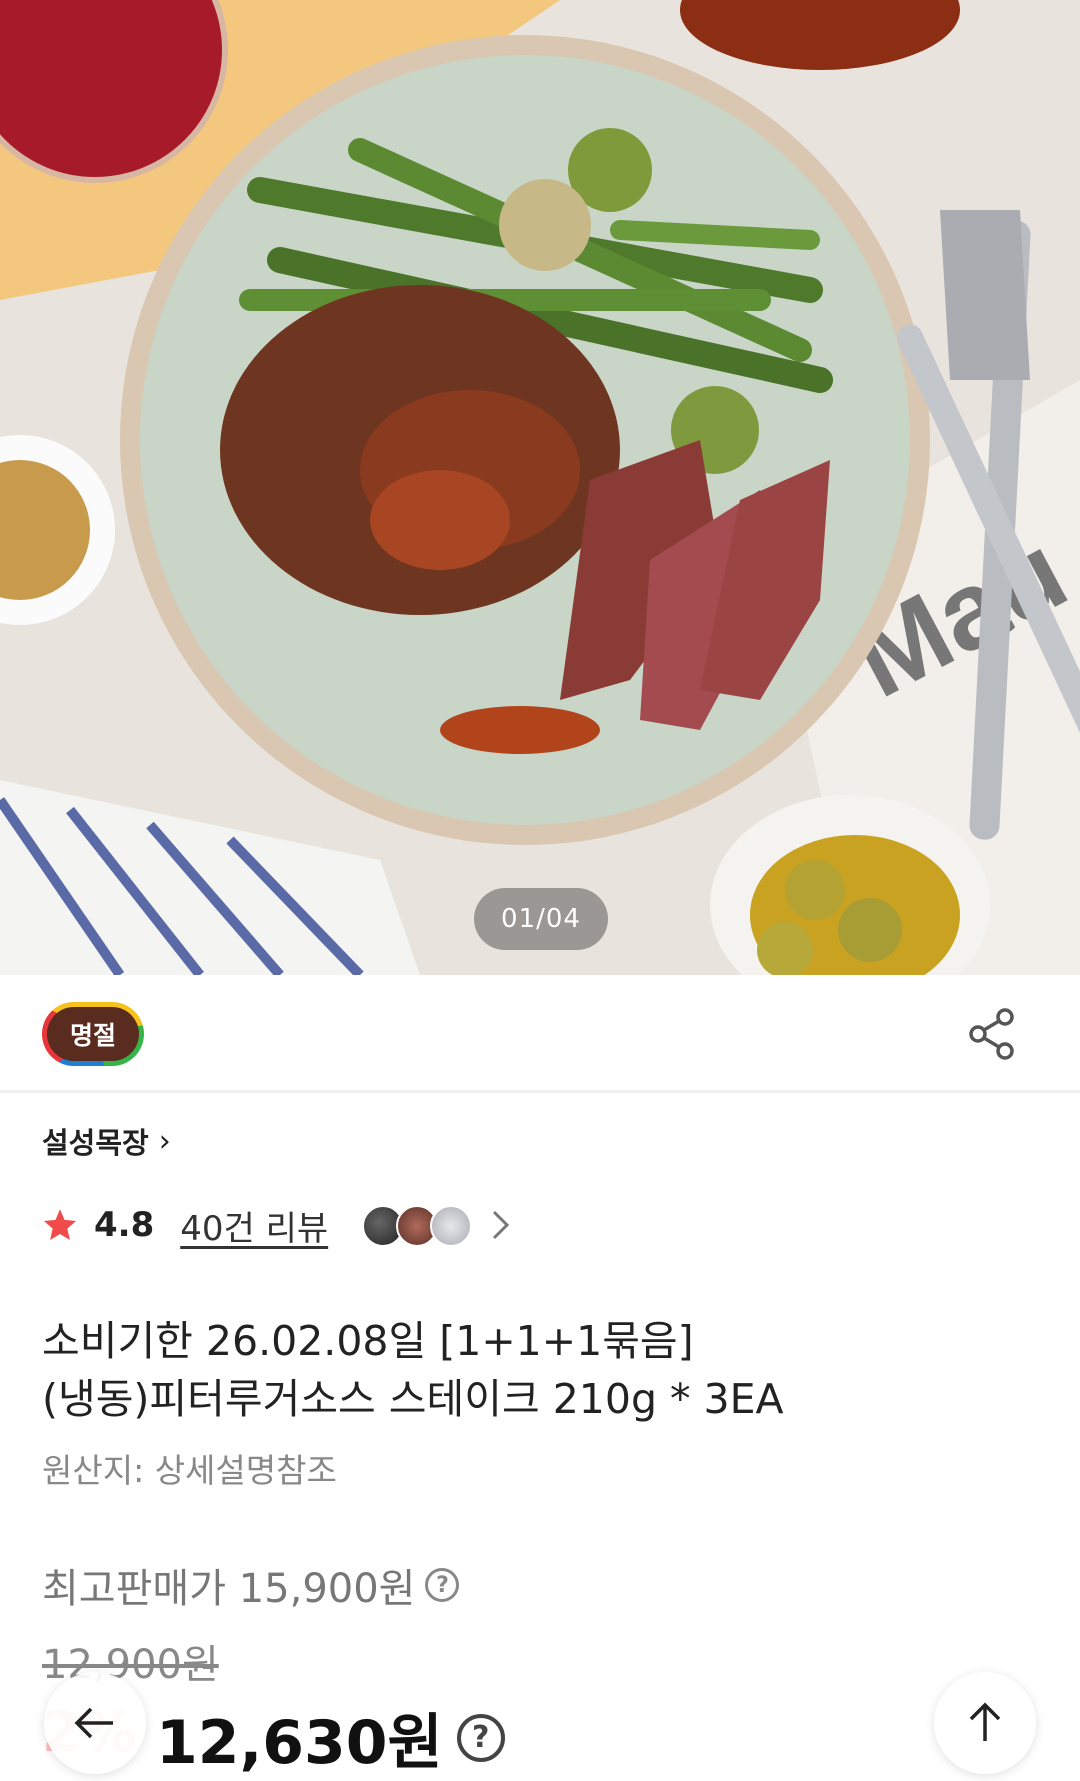  I want to click on holiday-badge: 명절, so click(93, 1034).